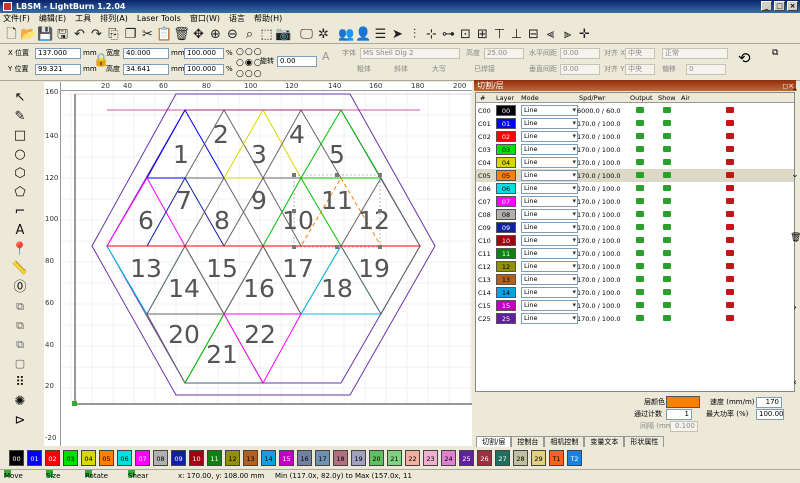 This screenshot has height=483, width=800. What do you see at coordinates (20, 306) in the screenshot?
I see `boolean-union-icon: ⧉` at bounding box center [20, 306].